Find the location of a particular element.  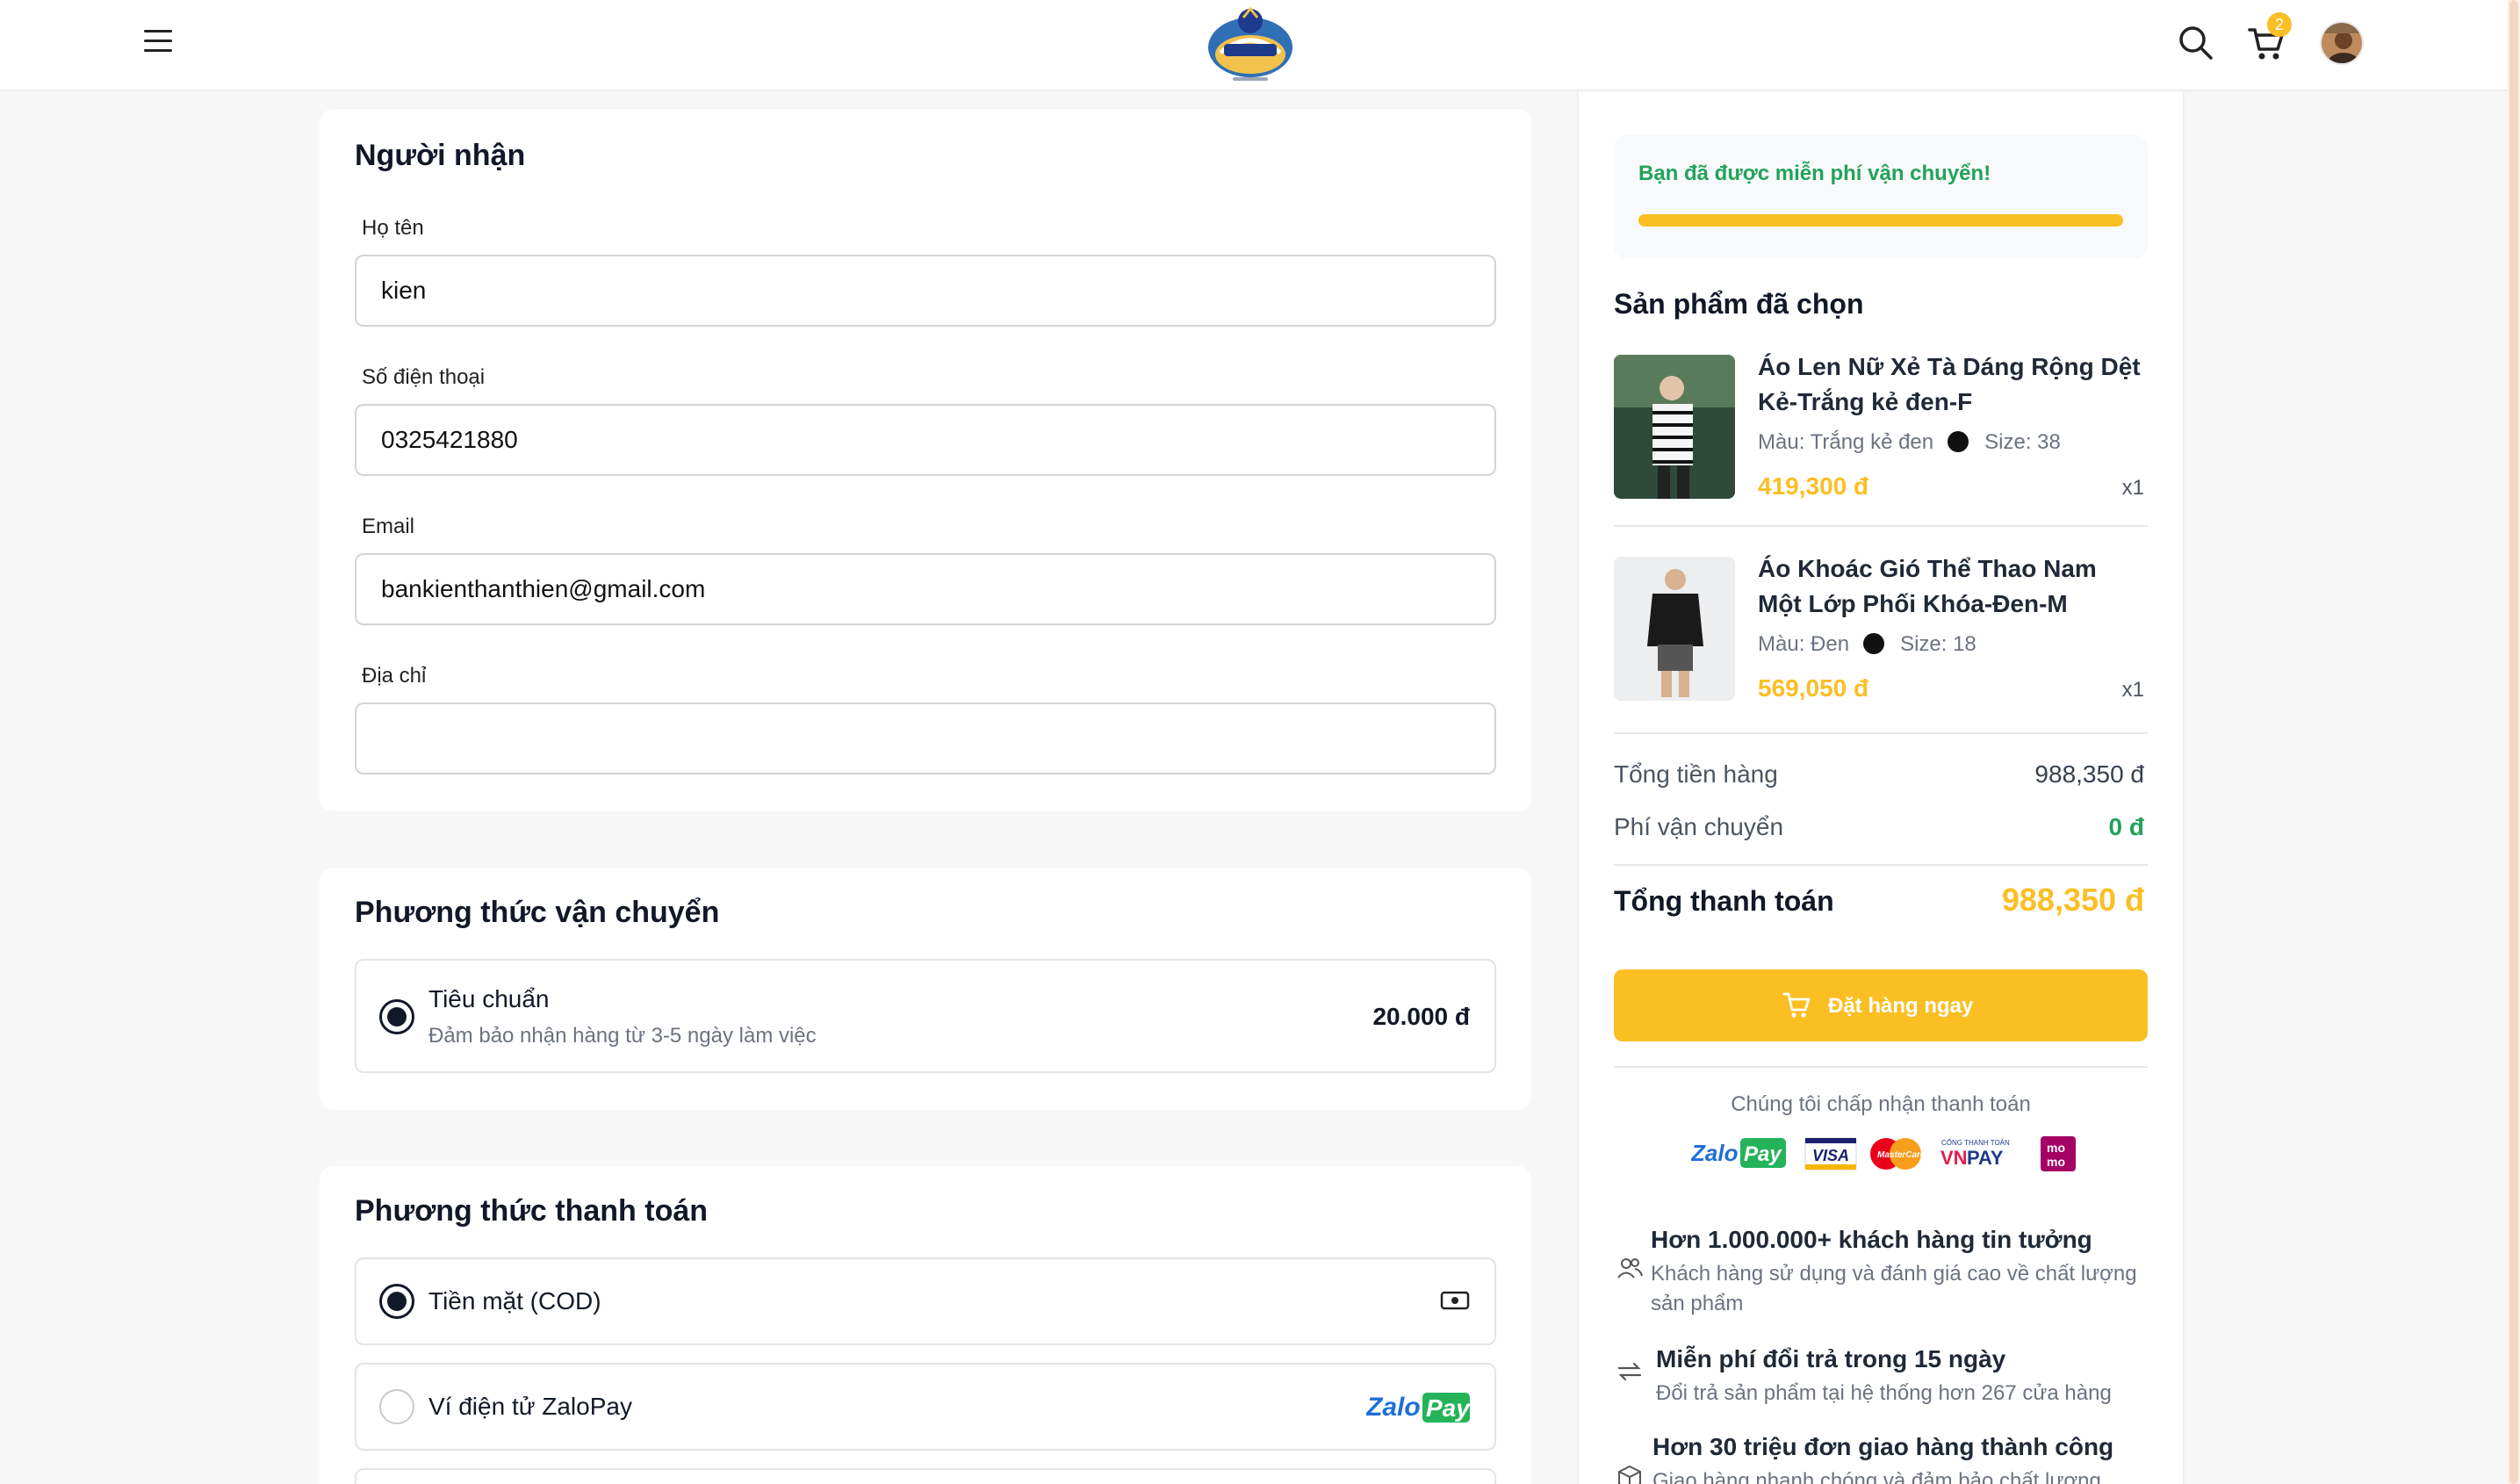

shipping-option-price: 20.000 đ is located at coordinates (1421, 1016).